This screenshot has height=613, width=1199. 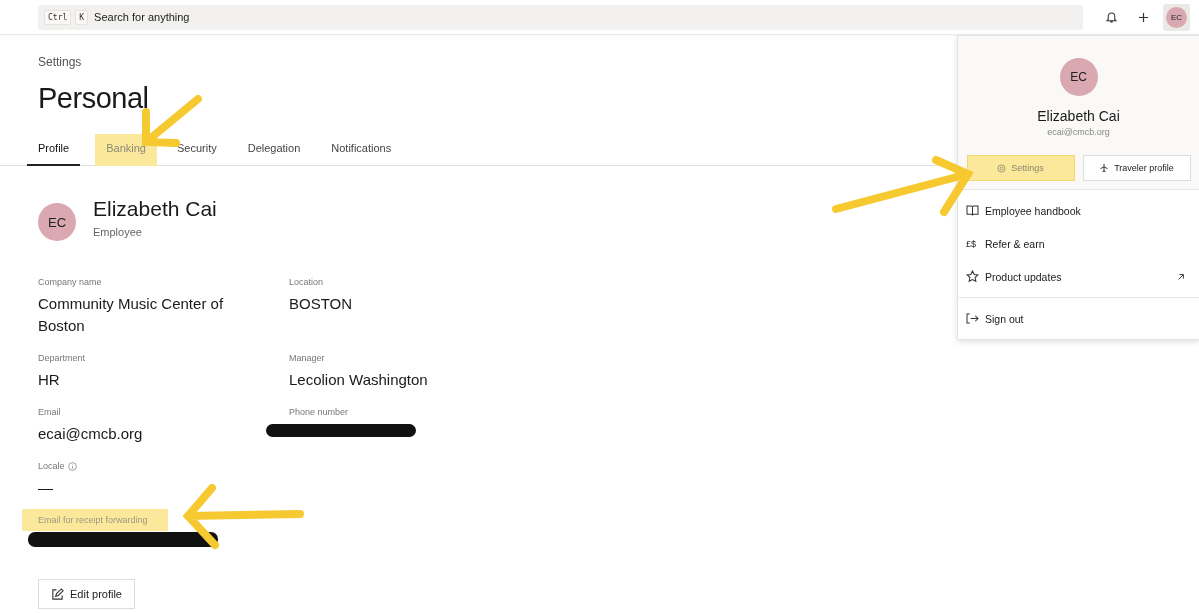 What do you see at coordinates (306, 282) in the screenshot?
I see `field-label: Location` at bounding box center [306, 282].